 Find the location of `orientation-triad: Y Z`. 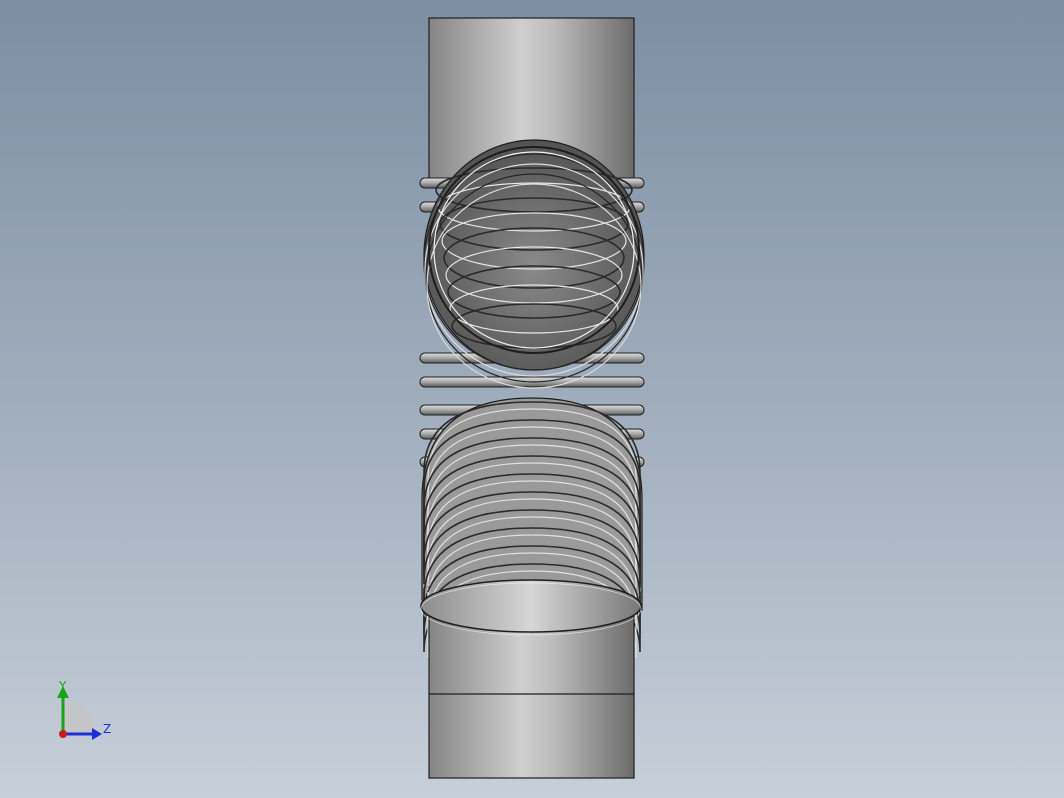

orientation-triad: Y Z is located at coordinates (84, 709).